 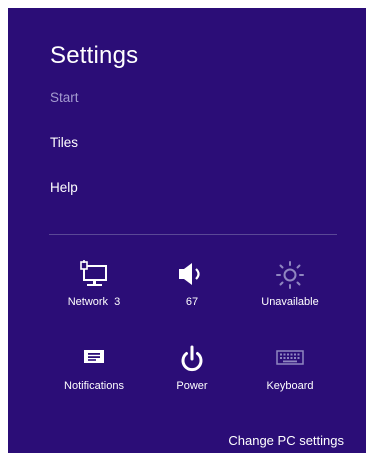 What do you see at coordinates (290, 360) in the screenshot?
I see `keyboard-icon` at bounding box center [290, 360].